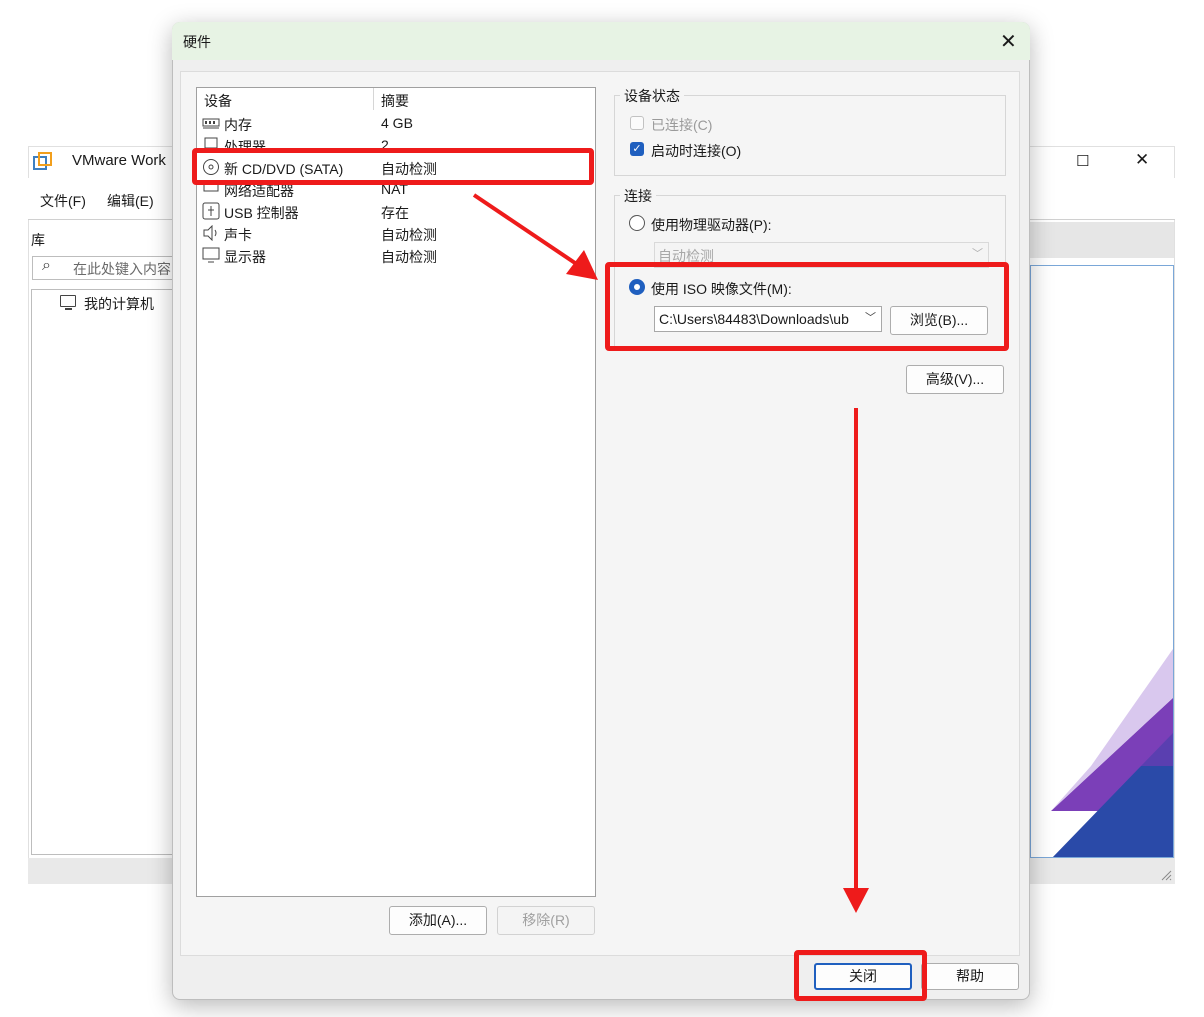 Image resolution: width=1204 pixels, height=1017 pixels. I want to click on physical-drive-label: 使用物理驱动器(P):, so click(711, 225).